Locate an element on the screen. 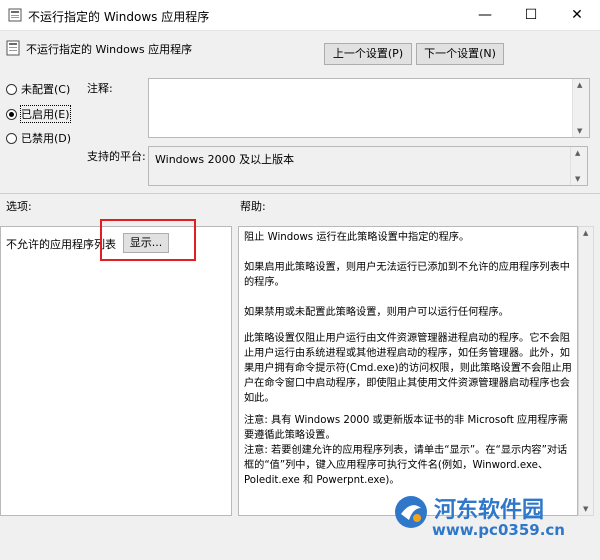 Image resolution: width=600 pixels, height=560 pixels. divider is located at coordinates (300, 193).